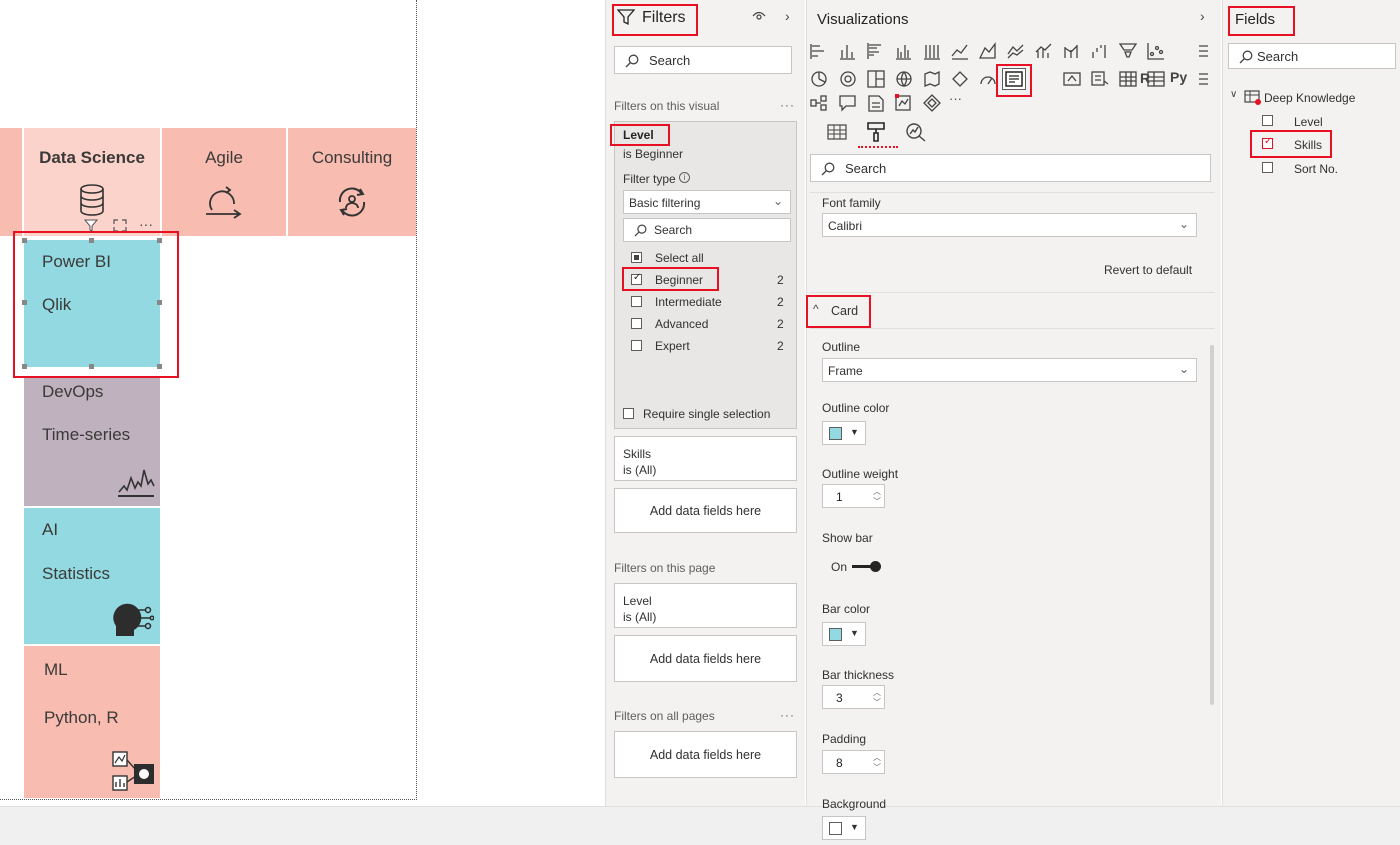 Image resolution: width=1400 pixels, height=845 pixels. Describe the element at coordinates (133, 619) in the screenshot. I see `ai-head-icon` at that location.